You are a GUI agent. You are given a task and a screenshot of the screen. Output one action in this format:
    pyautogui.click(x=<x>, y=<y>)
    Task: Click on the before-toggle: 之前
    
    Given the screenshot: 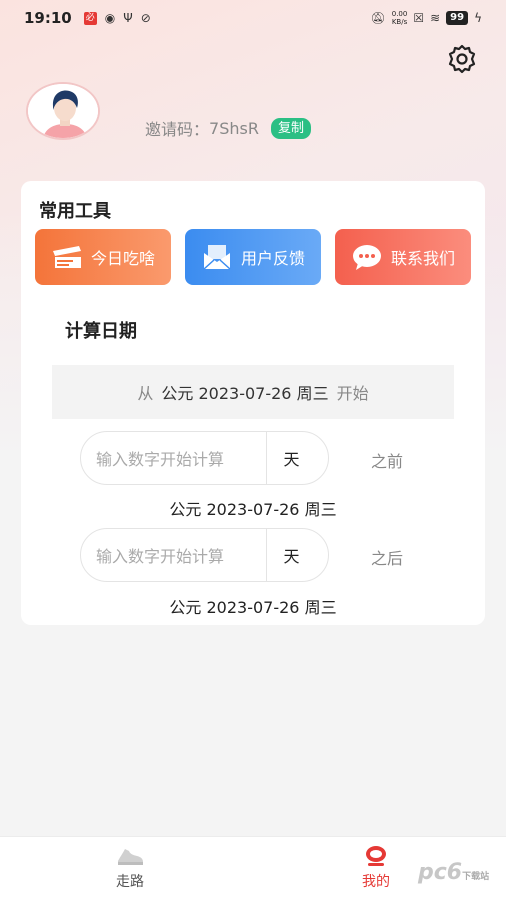 What is the action you would take?
    pyautogui.click(x=387, y=460)
    